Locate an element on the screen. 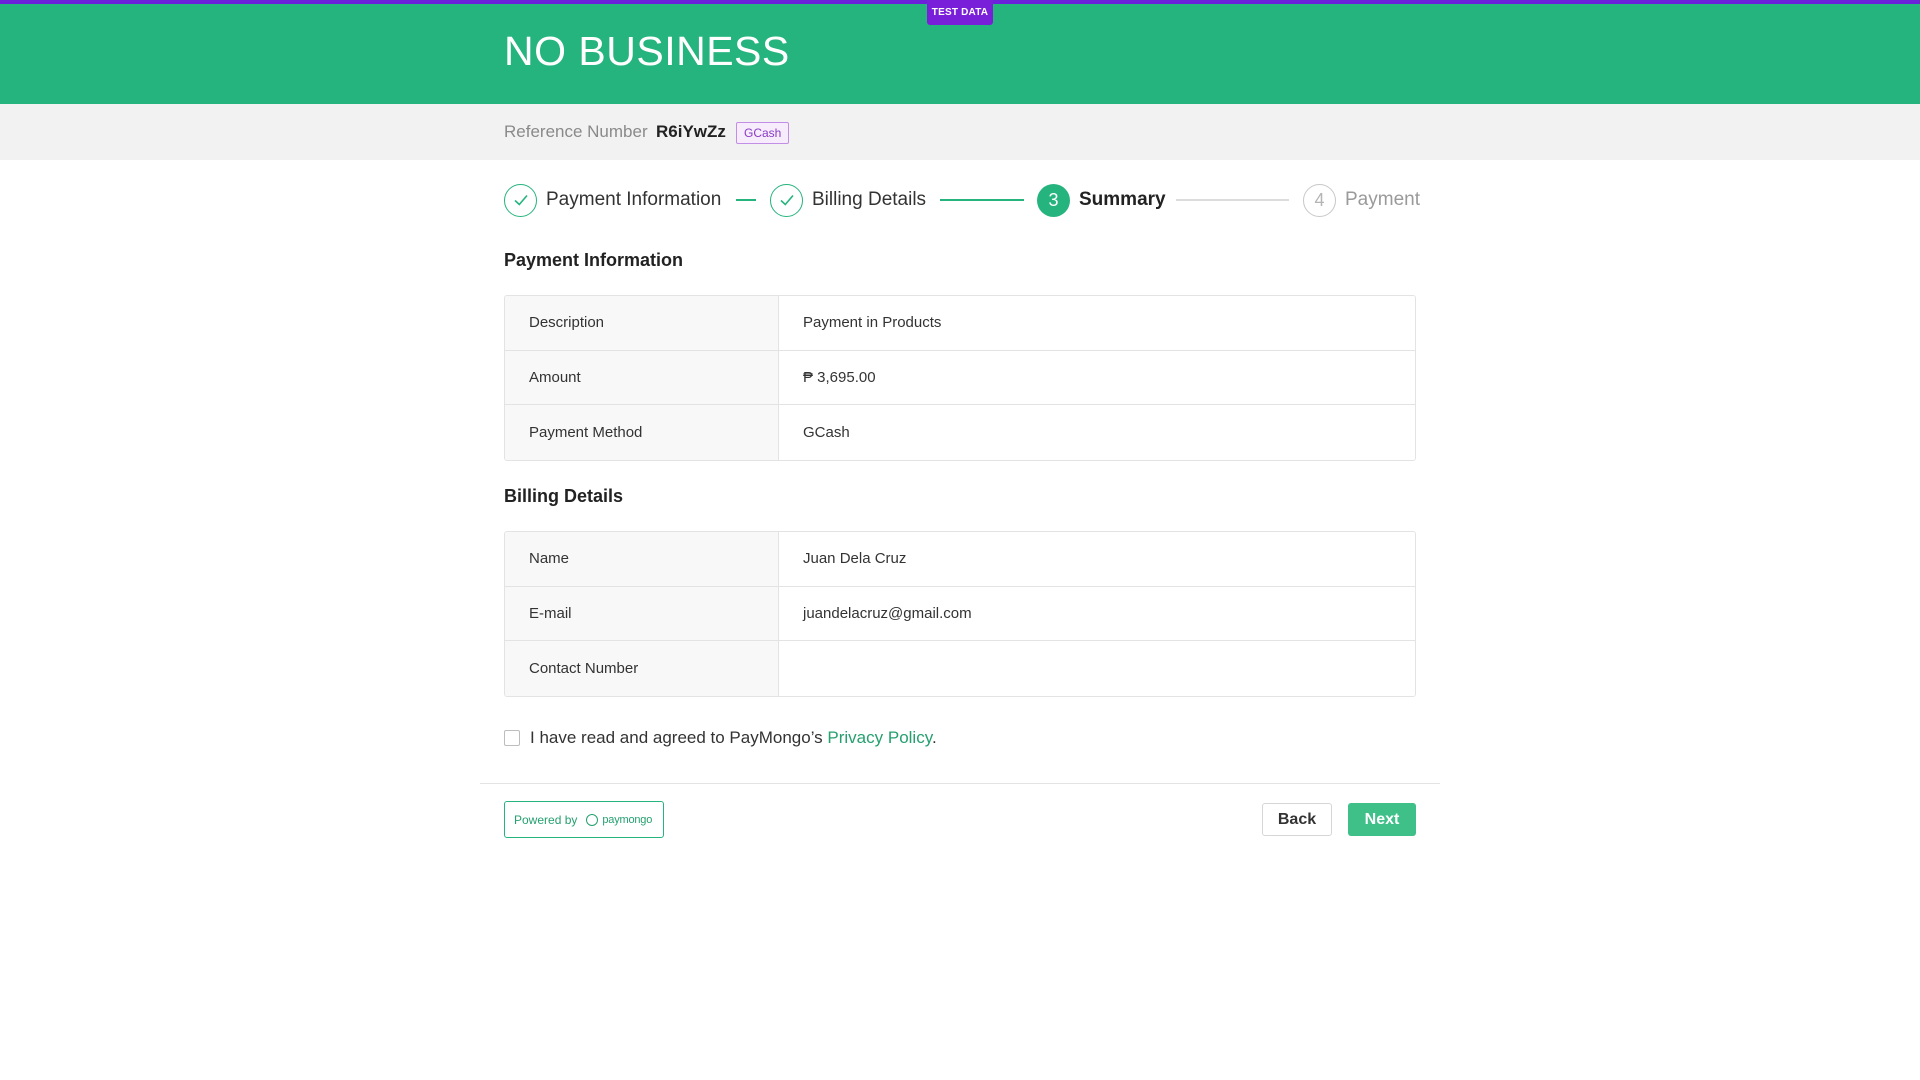 The height and width of the screenshot is (1080, 1920). row-key: Name is located at coordinates (642, 559).